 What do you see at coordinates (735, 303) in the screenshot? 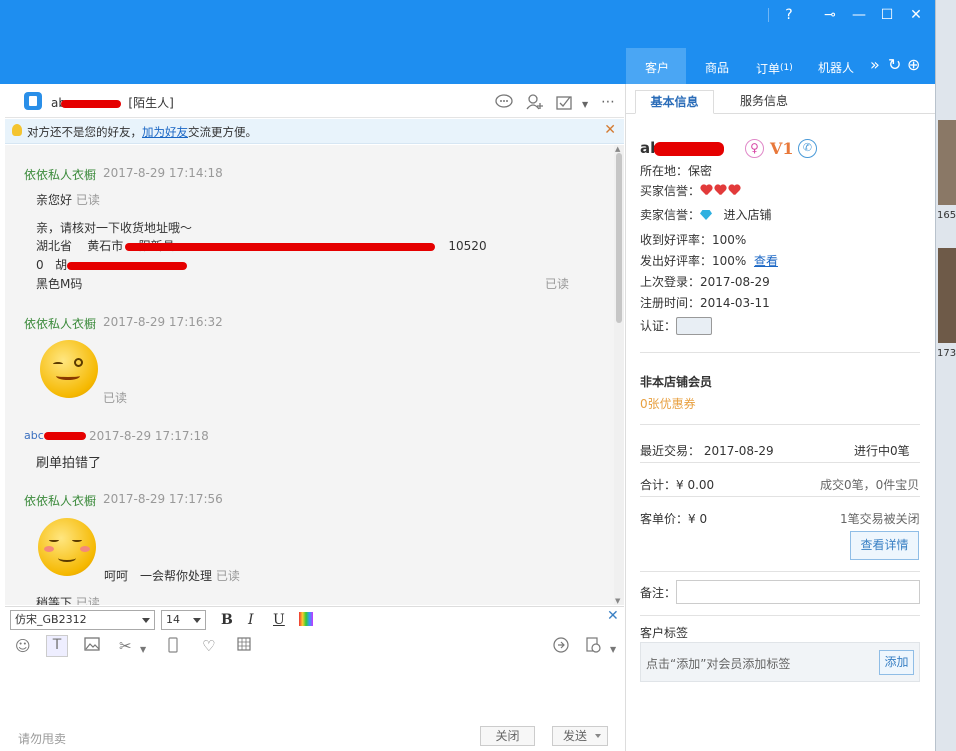
I see `register-value: 2014-03-11` at bounding box center [735, 303].